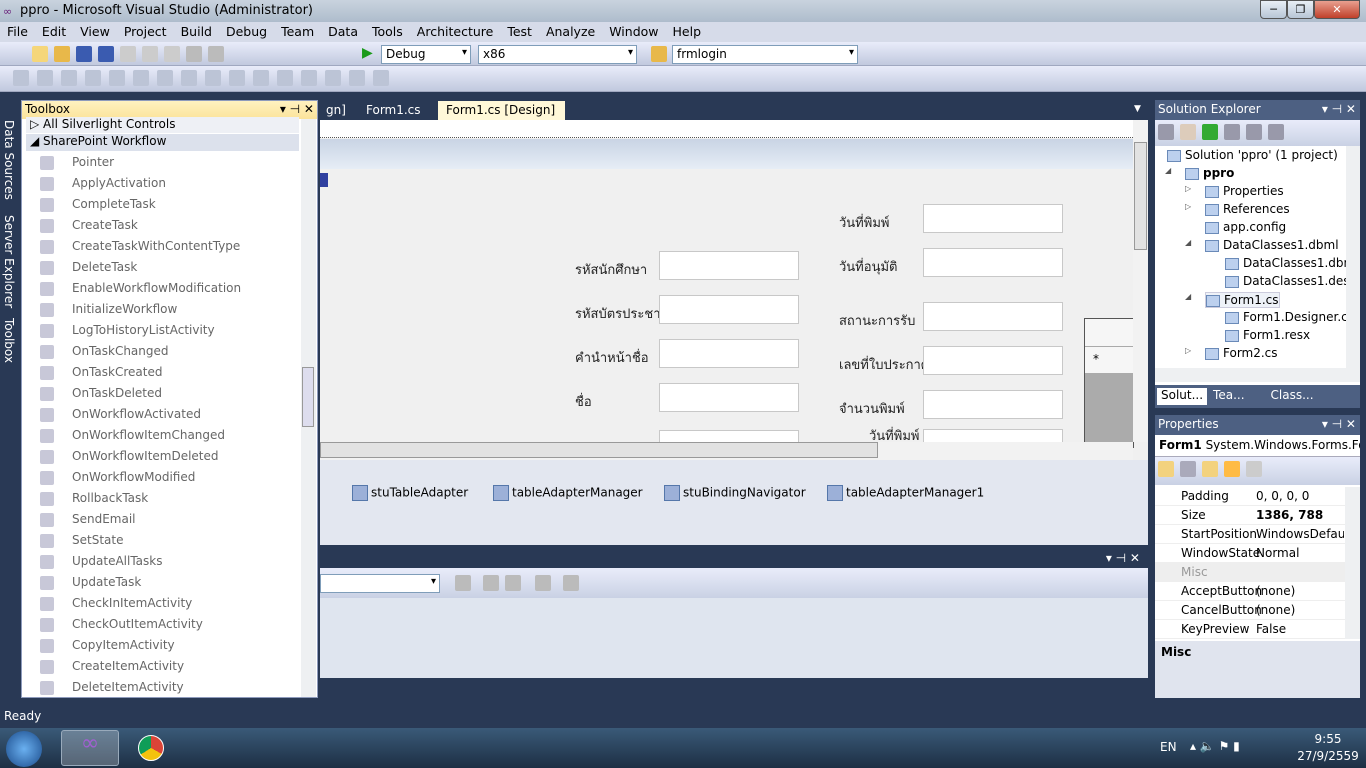  Describe the element at coordinates (1232, 469) in the screenshot. I see `events-icon` at that location.